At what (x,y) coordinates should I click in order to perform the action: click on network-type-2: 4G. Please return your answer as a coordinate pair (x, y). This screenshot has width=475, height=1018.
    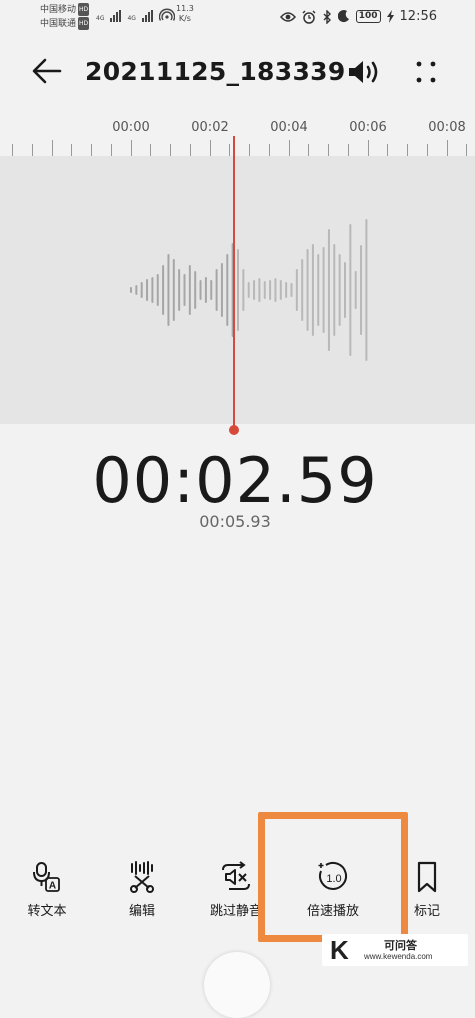
    Looking at the image, I should click on (131, 18).